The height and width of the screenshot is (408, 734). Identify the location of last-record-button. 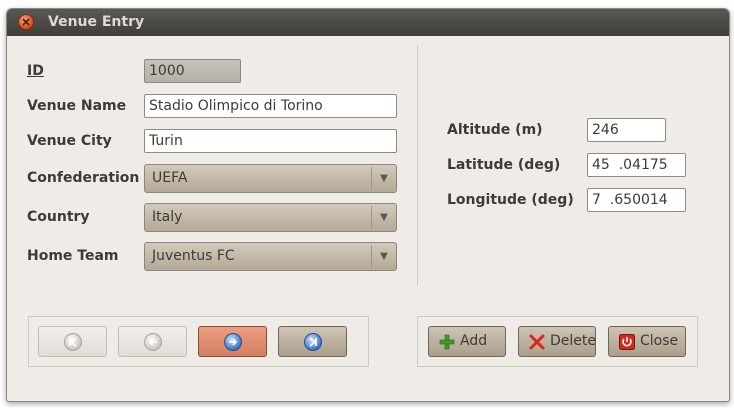
(312, 341).